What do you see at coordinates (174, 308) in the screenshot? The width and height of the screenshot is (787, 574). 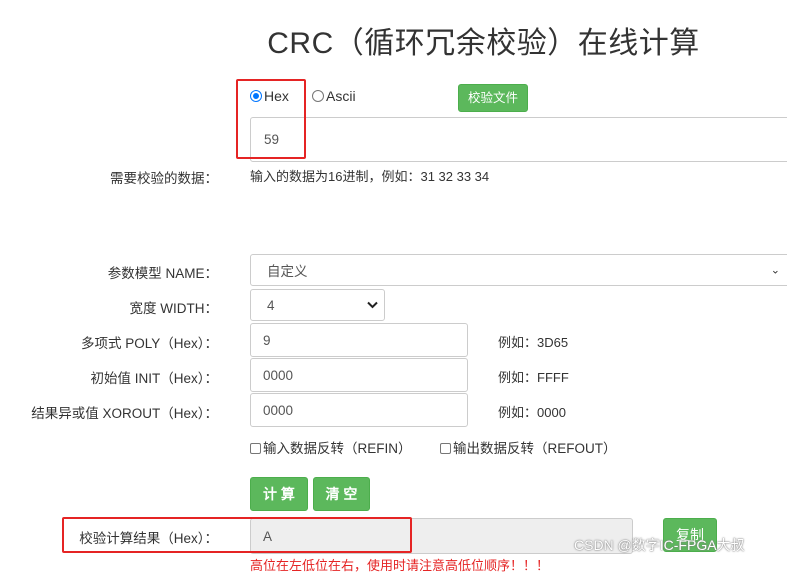 I see `width-label: 宽度 WIDTH：` at bounding box center [174, 308].